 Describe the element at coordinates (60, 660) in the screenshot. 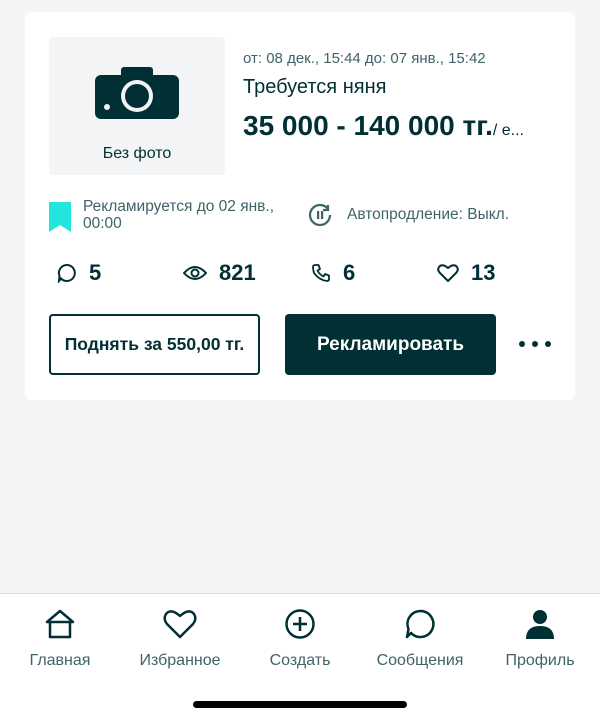

I see `tab-home-label: Главная` at that location.